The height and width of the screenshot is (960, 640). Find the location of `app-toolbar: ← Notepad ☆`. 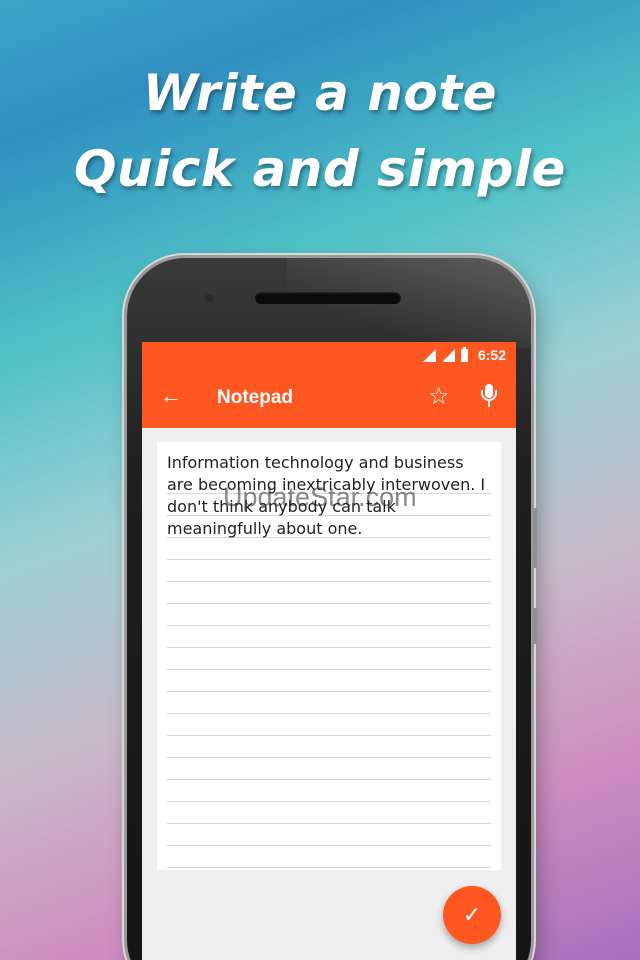

app-toolbar: ← Notepad ☆ is located at coordinates (329, 398).